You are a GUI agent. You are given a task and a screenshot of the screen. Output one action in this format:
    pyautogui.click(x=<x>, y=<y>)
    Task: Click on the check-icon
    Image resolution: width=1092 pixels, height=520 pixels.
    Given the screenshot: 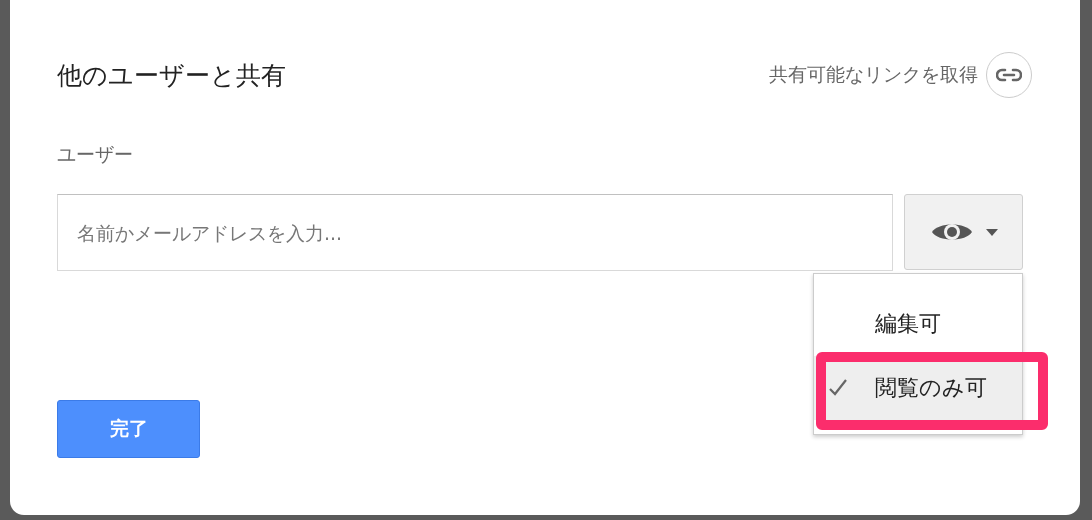 What is the action you would take?
    pyautogui.click(x=838, y=387)
    